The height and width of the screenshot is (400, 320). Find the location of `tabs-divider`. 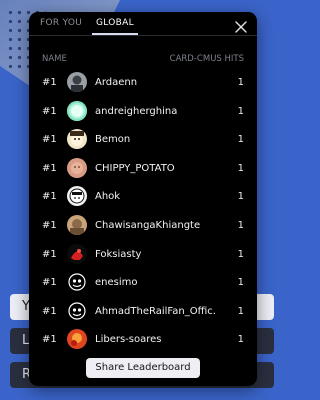

tabs-divider is located at coordinates (143, 35).